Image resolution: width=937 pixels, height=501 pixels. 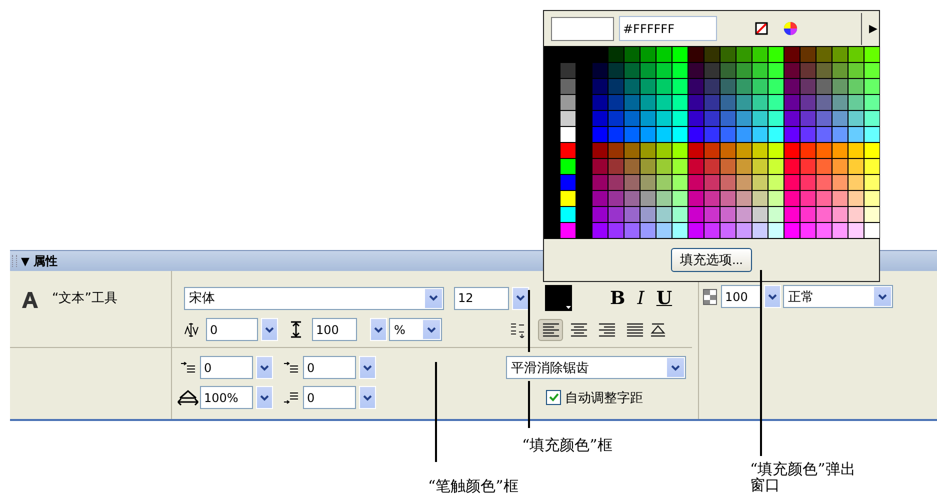 I want to click on letter-spacing-icon, so click(x=192, y=330).